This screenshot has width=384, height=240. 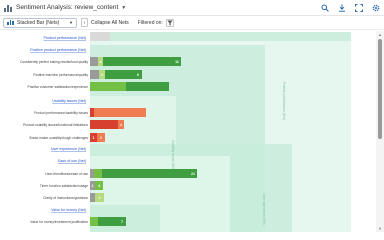 I want to click on row-label: Clarity of instructions/guidance, so click(x=65, y=198).